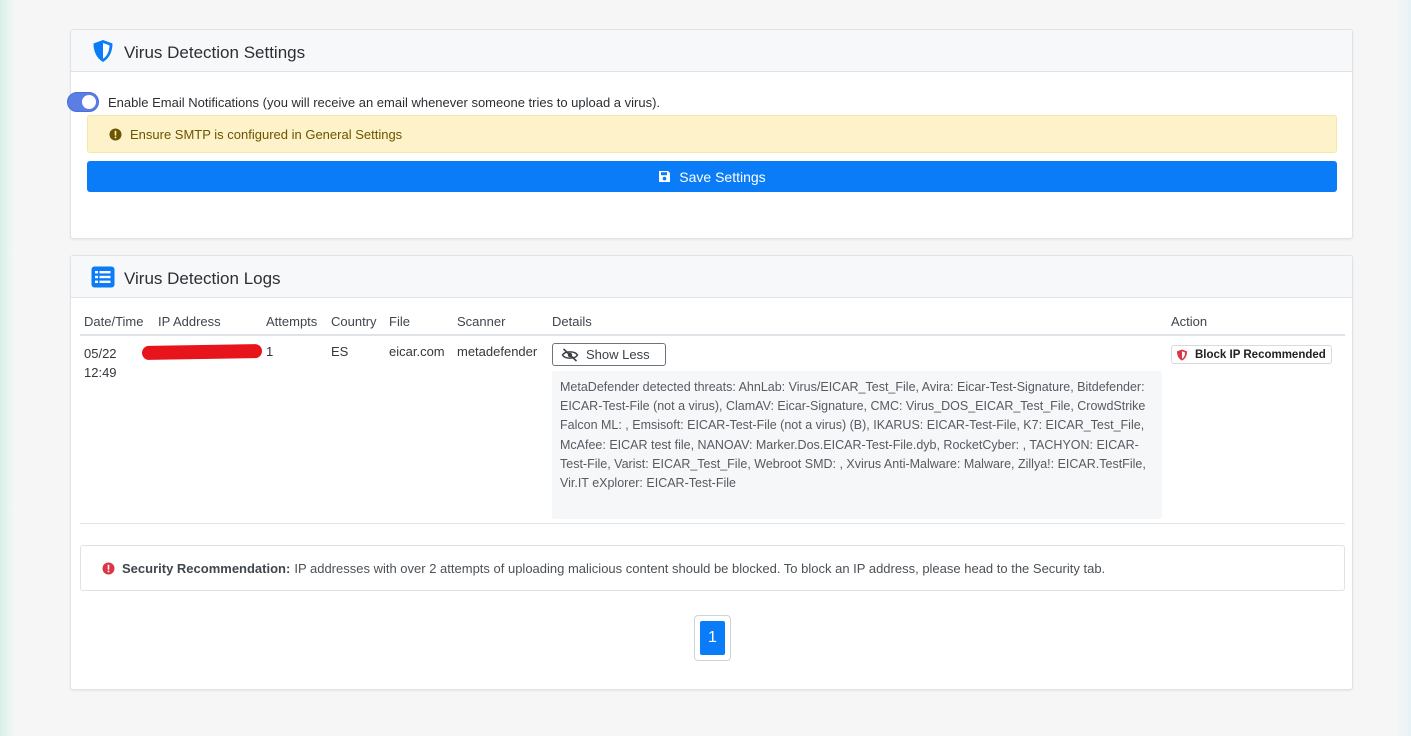 The width and height of the screenshot is (1411, 736). I want to click on cell-scanner: metadefender, so click(497, 351).